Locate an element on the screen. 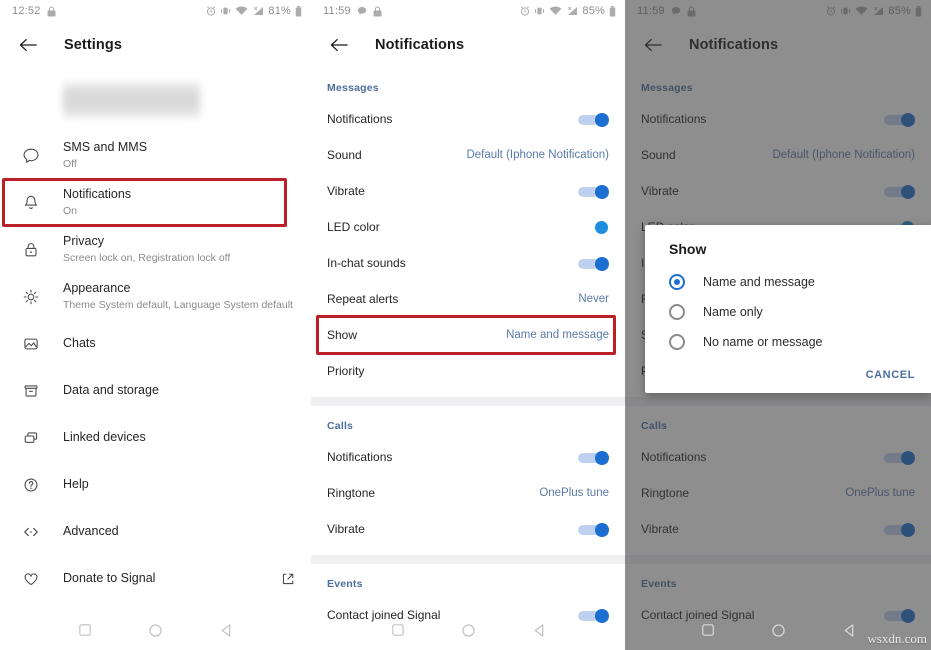 The height and width of the screenshot is (650, 931). row-label: Priority is located at coordinates (346, 371).